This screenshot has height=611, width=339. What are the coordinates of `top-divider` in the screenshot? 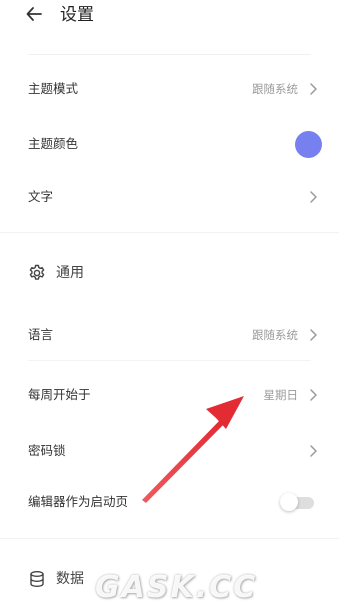 It's located at (169, 54).